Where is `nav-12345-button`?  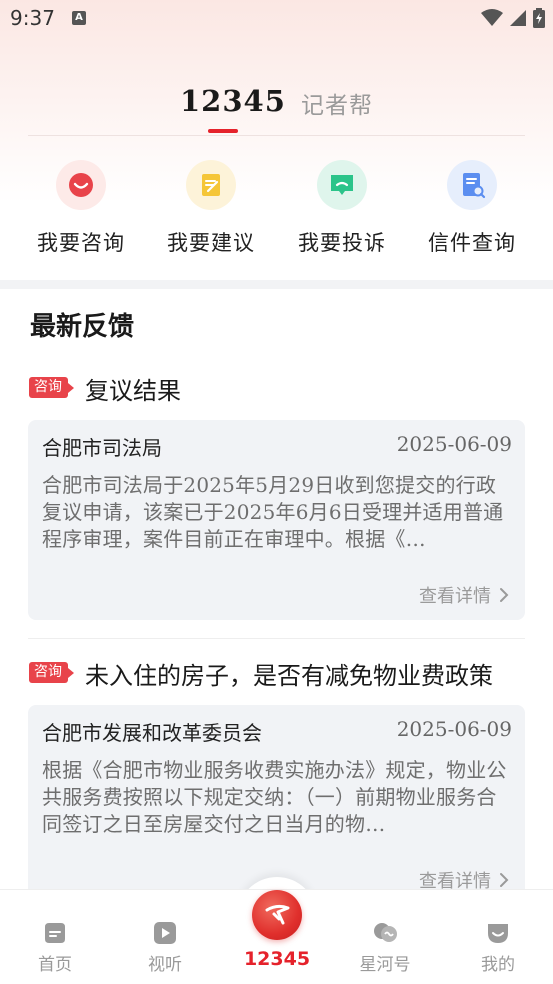
nav-12345-button is located at coordinates (277, 915).